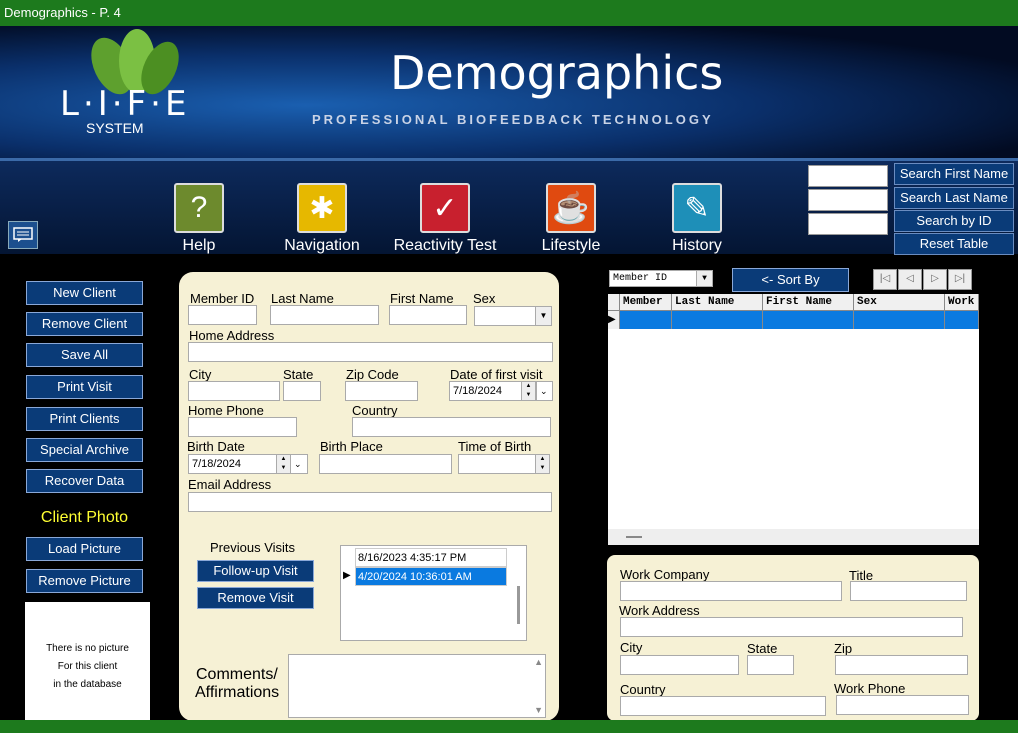 The image size is (1018, 733). What do you see at coordinates (899, 302) in the screenshot?
I see `column-header: Sex` at bounding box center [899, 302].